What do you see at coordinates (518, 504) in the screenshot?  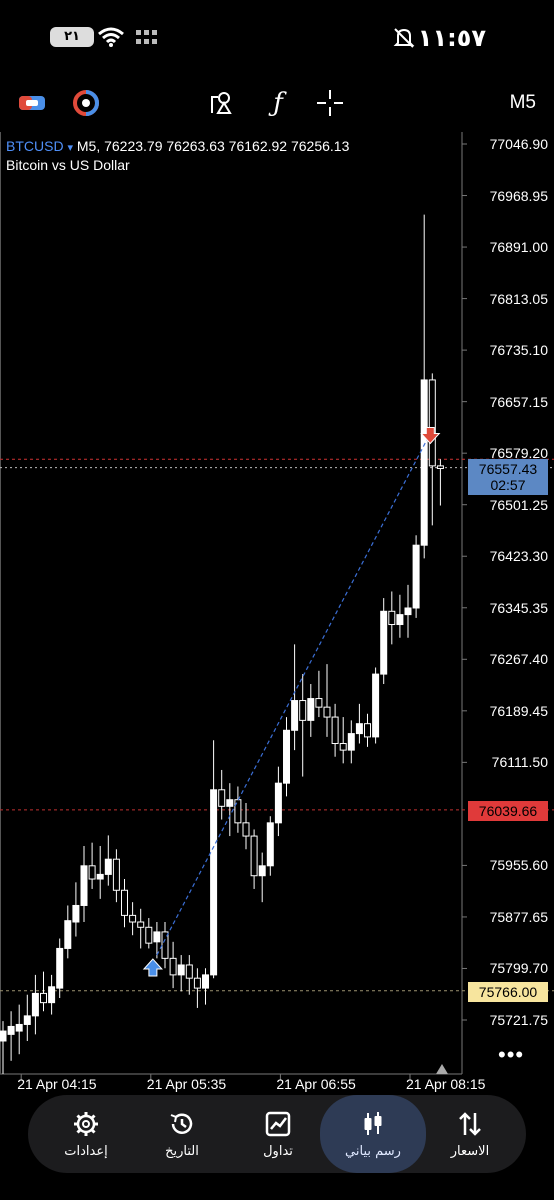 I see `y-tick-label: 76501.25` at bounding box center [518, 504].